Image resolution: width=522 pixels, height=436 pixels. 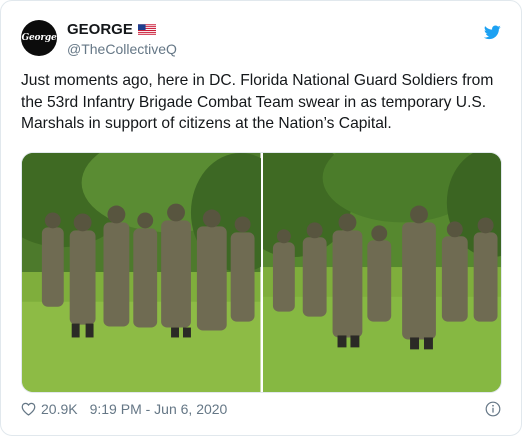 What do you see at coordinates (159, 409) in the screenshot?
I see `tweet-timestamp: 9:19 PM - Jun 6, 2020` at bounding box center [159, 409].